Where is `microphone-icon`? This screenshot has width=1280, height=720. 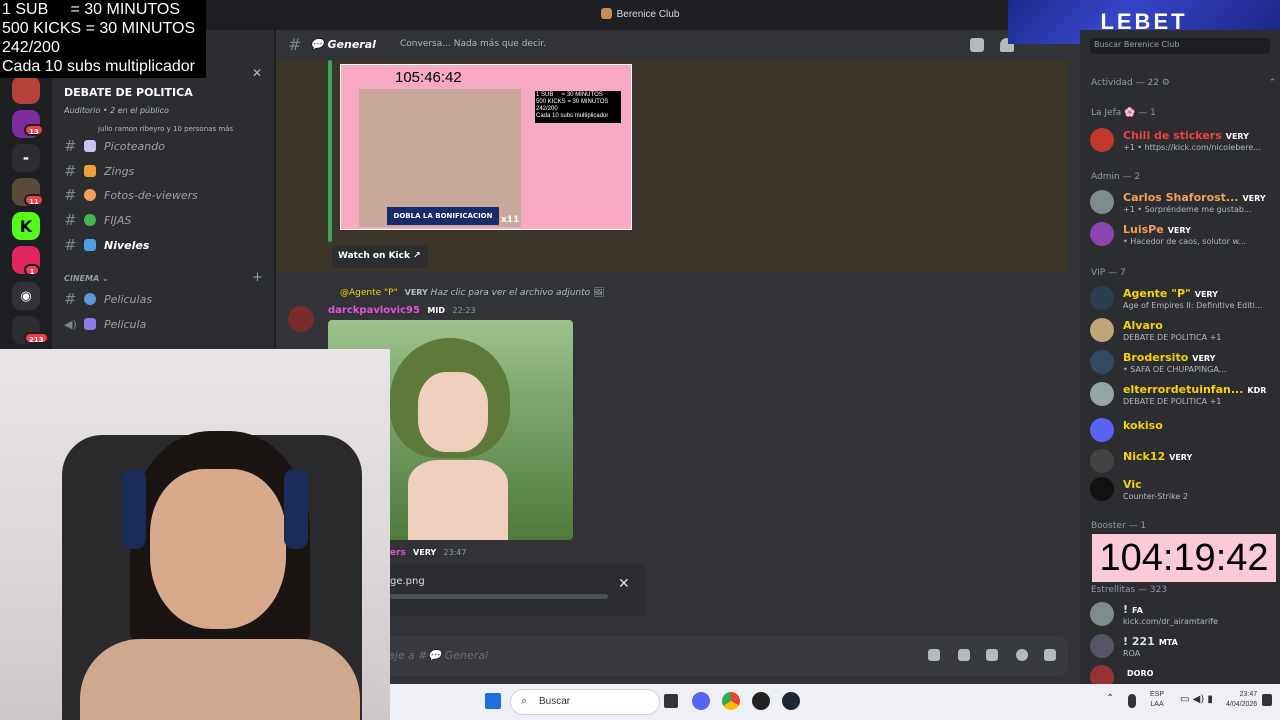 microphone-icon is located at coordinates (1132, 701).